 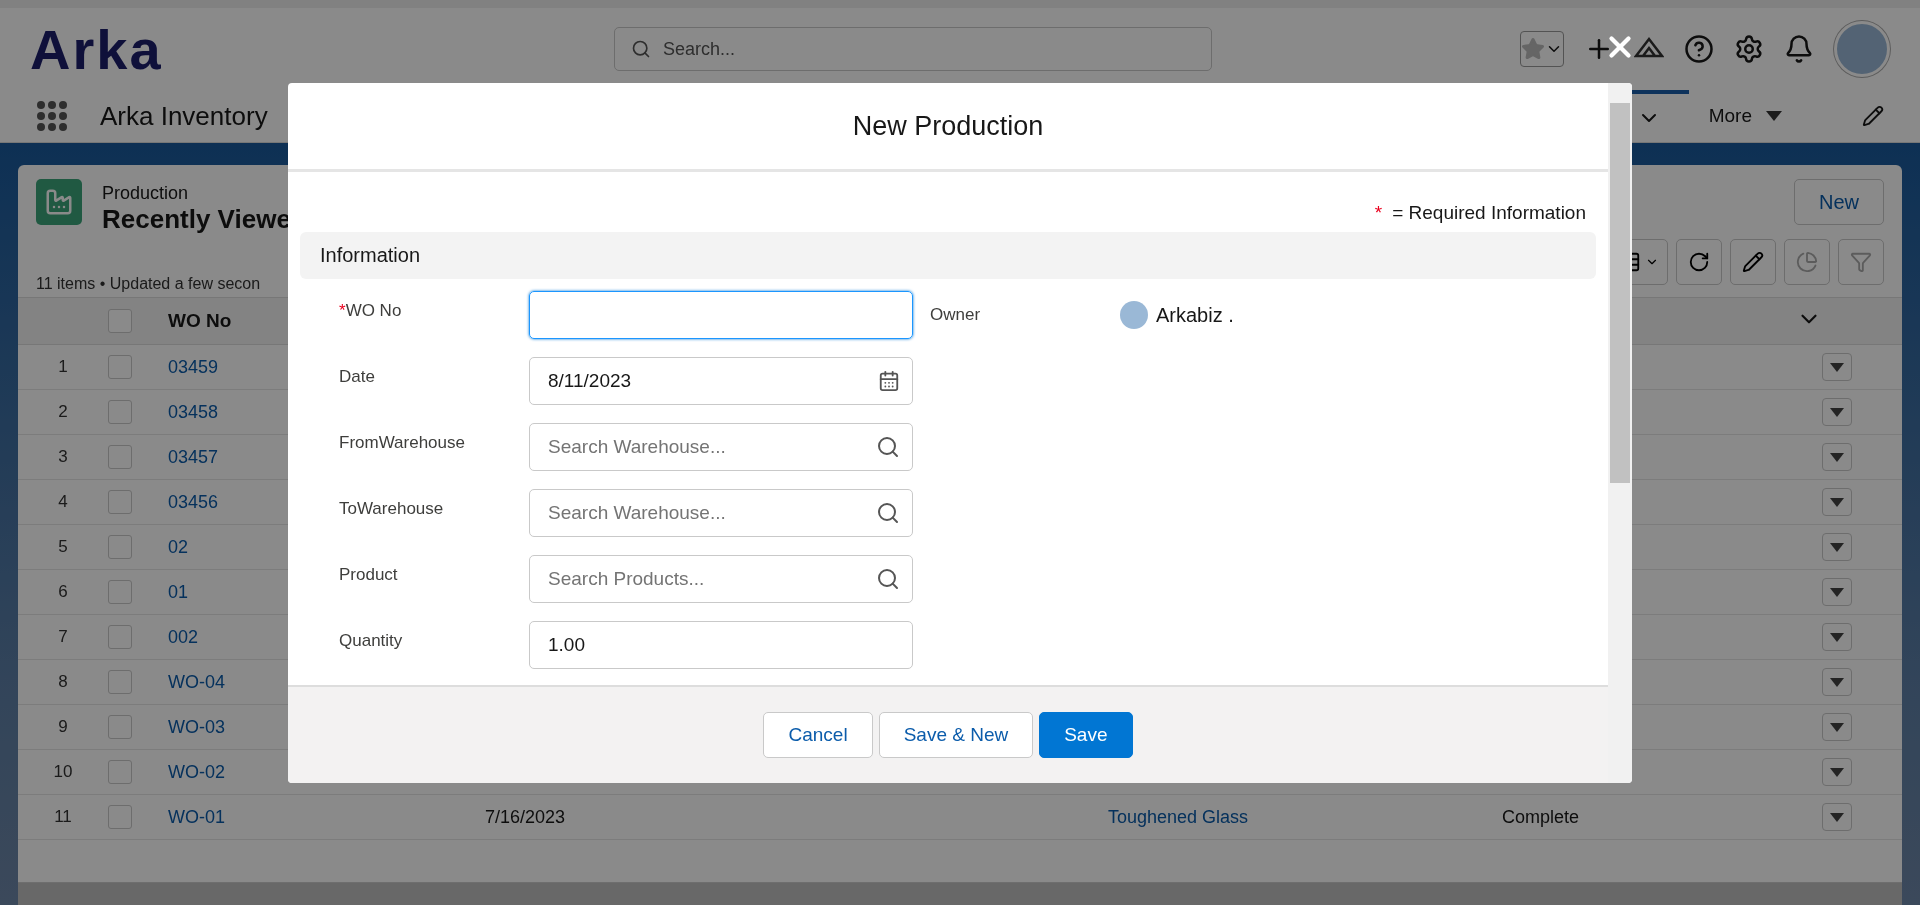 I want to click on list-summary: 11 items • Updated a few secon, so click(x=149, y=284).